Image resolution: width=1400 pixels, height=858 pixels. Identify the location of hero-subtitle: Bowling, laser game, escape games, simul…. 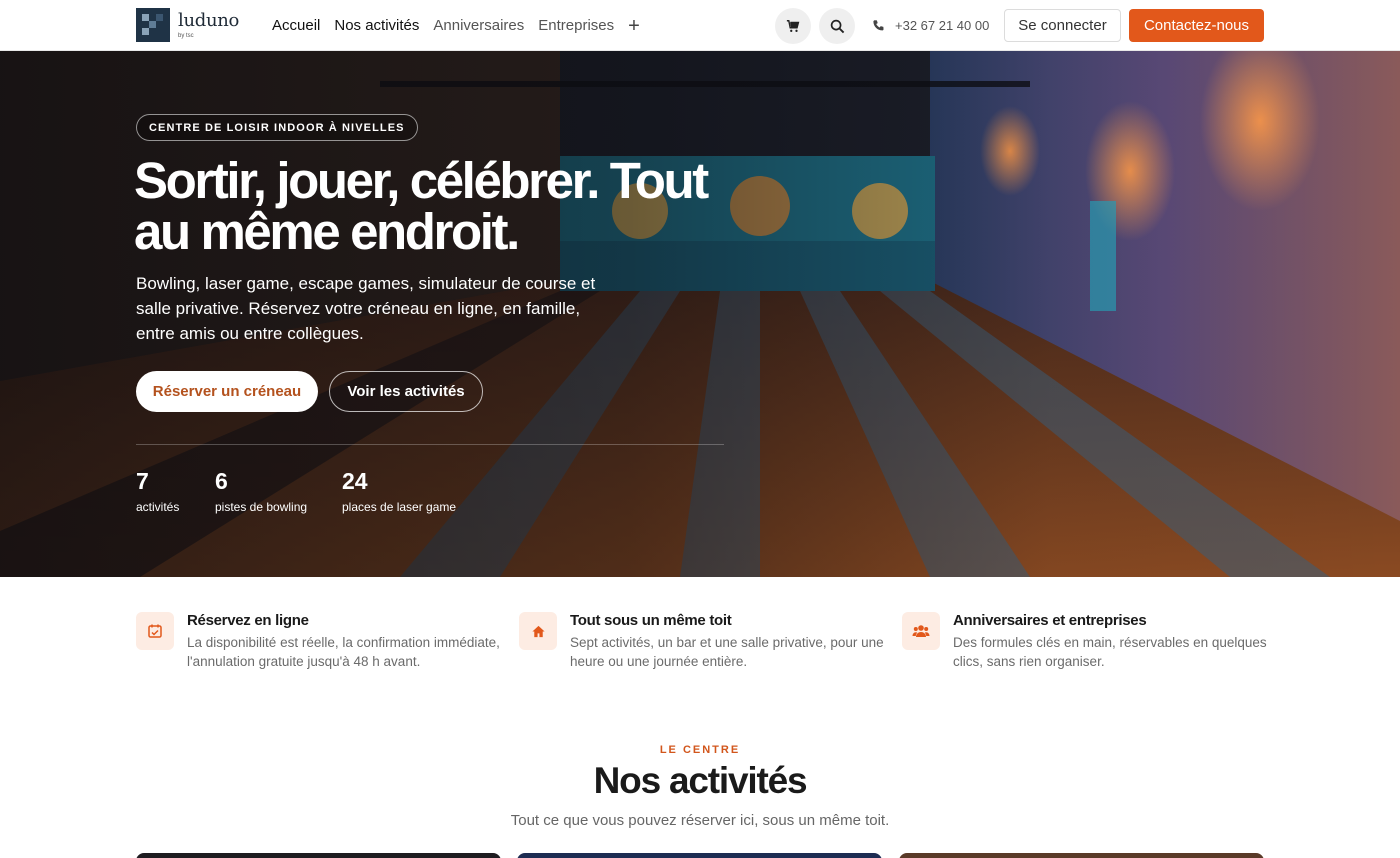
(366, 308).